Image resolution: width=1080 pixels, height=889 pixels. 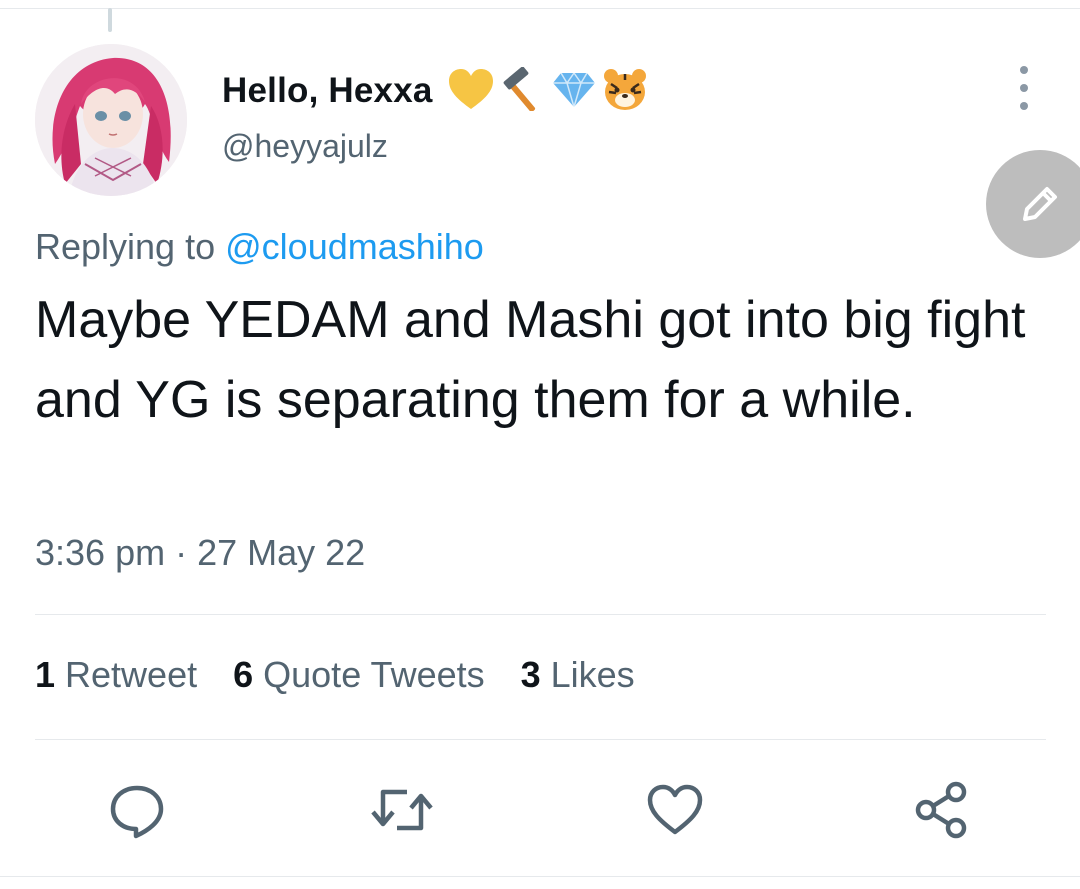 I want to click on engagement-stats: 1 Retweet 6 Quote Tweets 3 Likes, so click(x=335, y=675).